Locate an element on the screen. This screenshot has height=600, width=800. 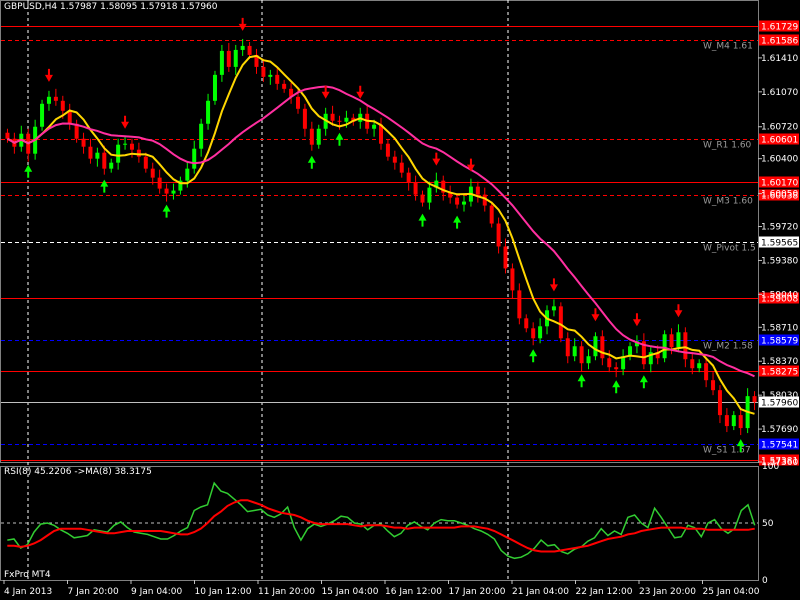
price-tick-label: 1.59380 is located at coordinates (779, 261).